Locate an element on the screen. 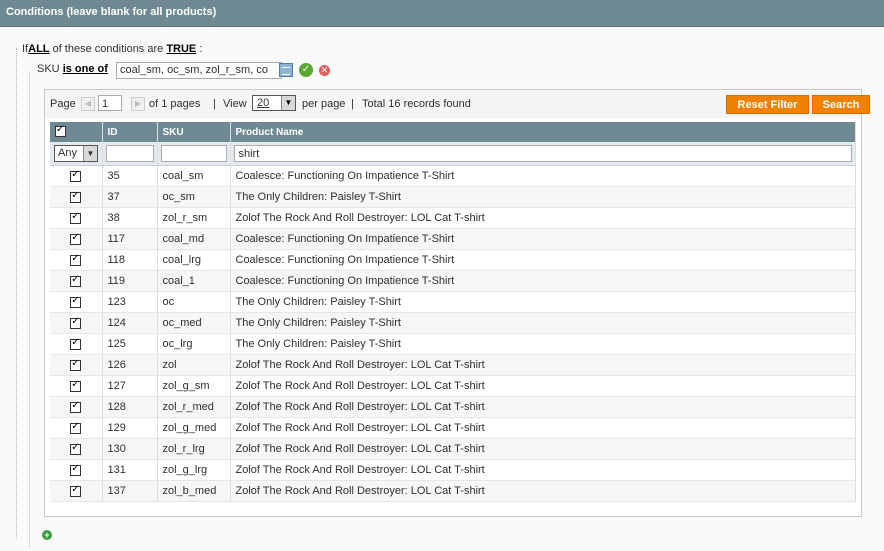 The image size is (884, 551). sku-value-input: coal_sm, oc_sm, zol_r_sm, co is located at coordinates (199, 70).